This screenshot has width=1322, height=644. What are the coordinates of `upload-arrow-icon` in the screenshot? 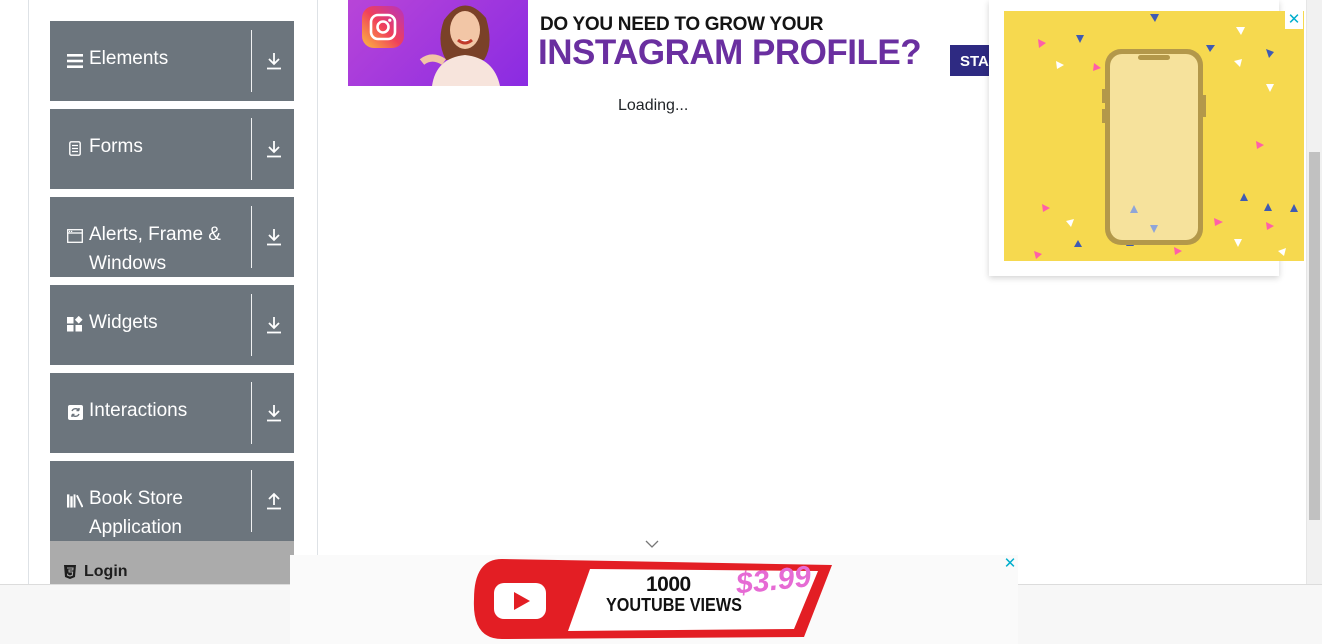 It's located at (274, 501).